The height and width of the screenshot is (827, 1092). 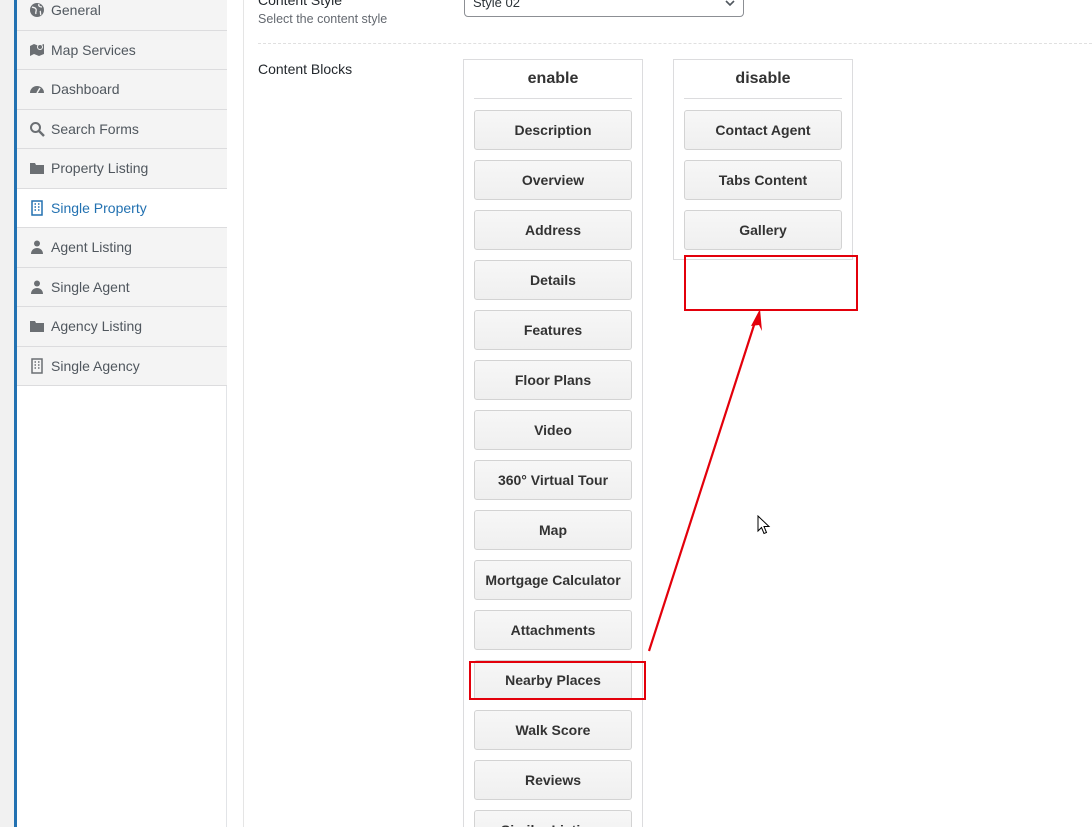 I want to click on sidebar-item-label: Single Agent, so click(x=90, y=286).